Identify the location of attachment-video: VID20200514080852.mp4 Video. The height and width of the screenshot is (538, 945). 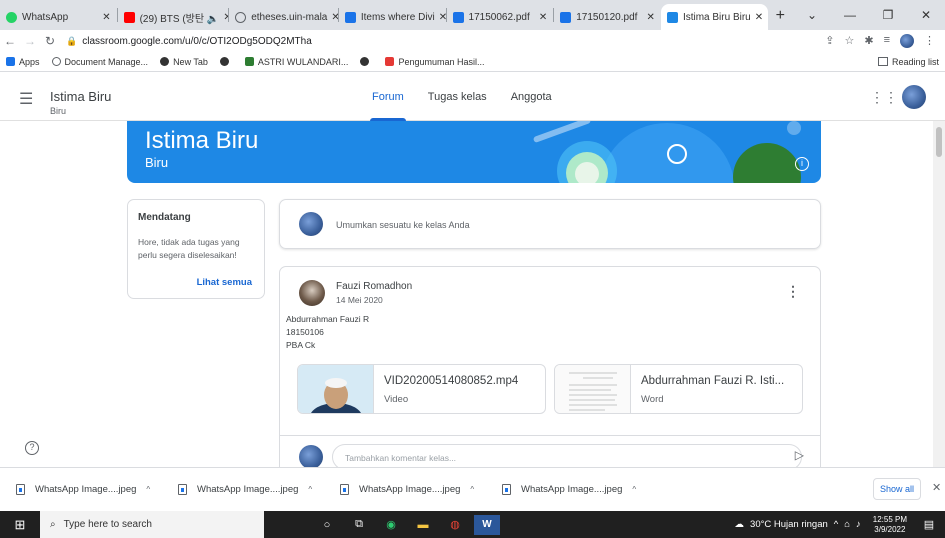
(421, 389).